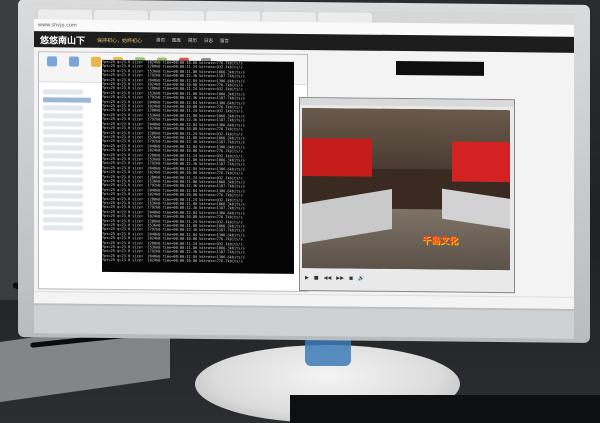  I want to click on volume-icon: 🔊, so click(361, 279).